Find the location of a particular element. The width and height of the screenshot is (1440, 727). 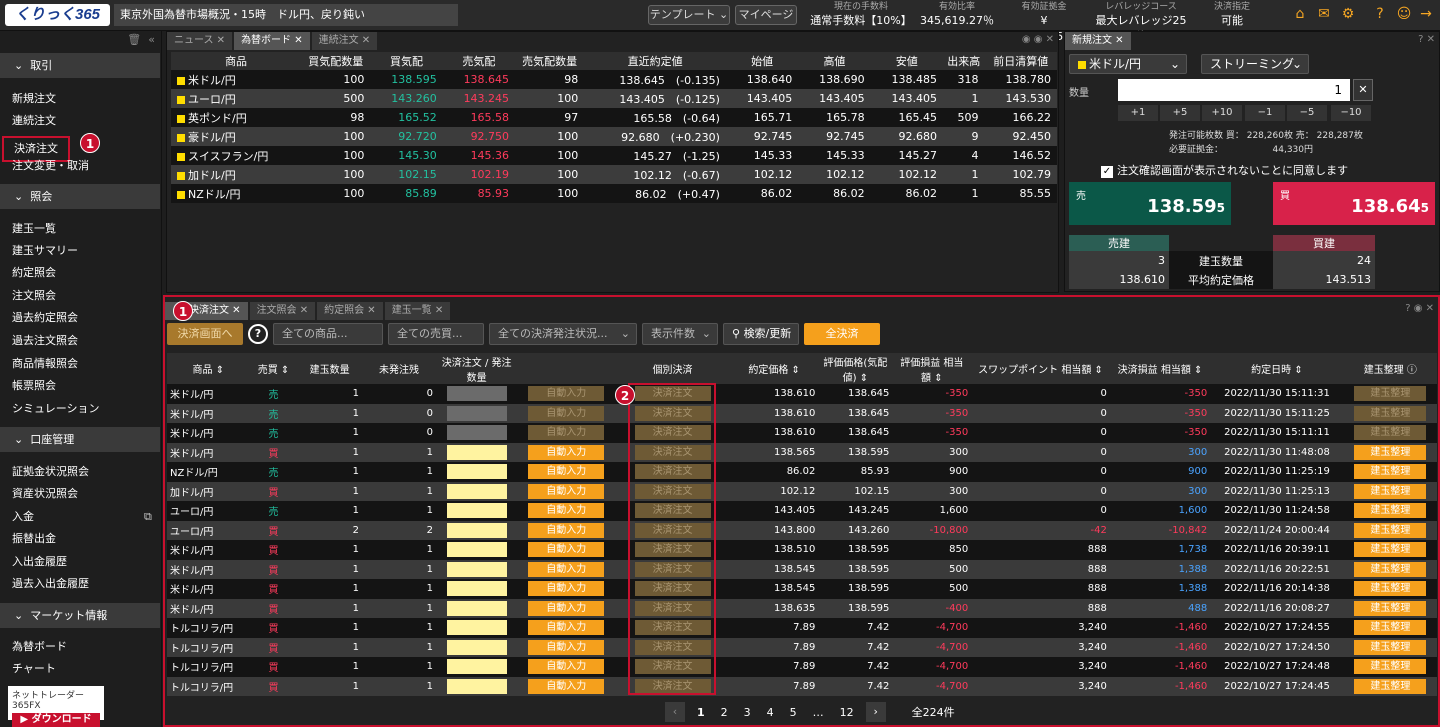

tab-position-list: 建玉一覧 ✕ is located at coordinates (417, 311).